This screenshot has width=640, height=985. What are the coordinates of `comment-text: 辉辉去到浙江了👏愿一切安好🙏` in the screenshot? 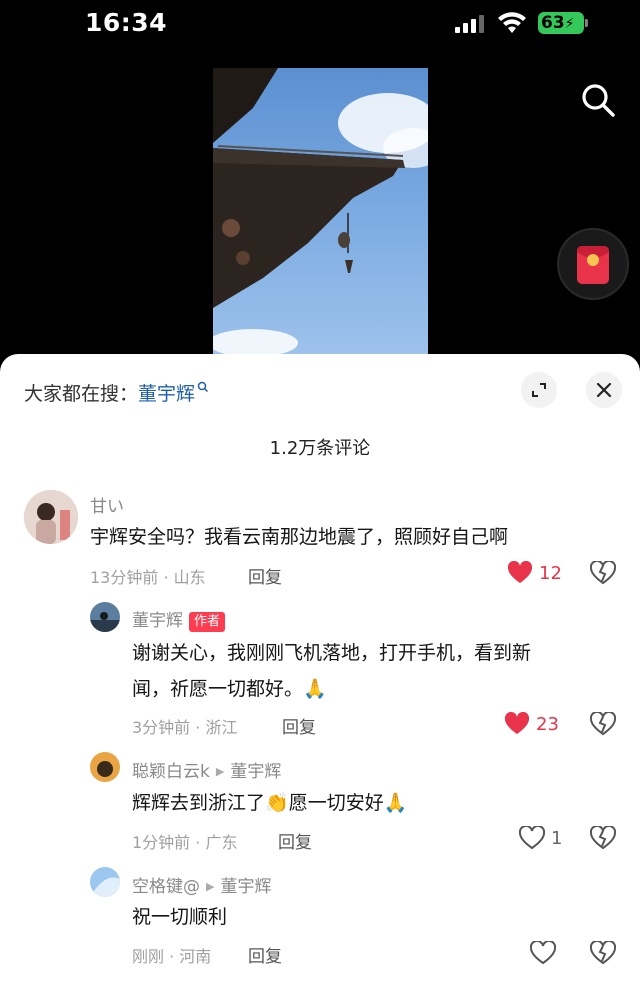 It's located at (269, 803).